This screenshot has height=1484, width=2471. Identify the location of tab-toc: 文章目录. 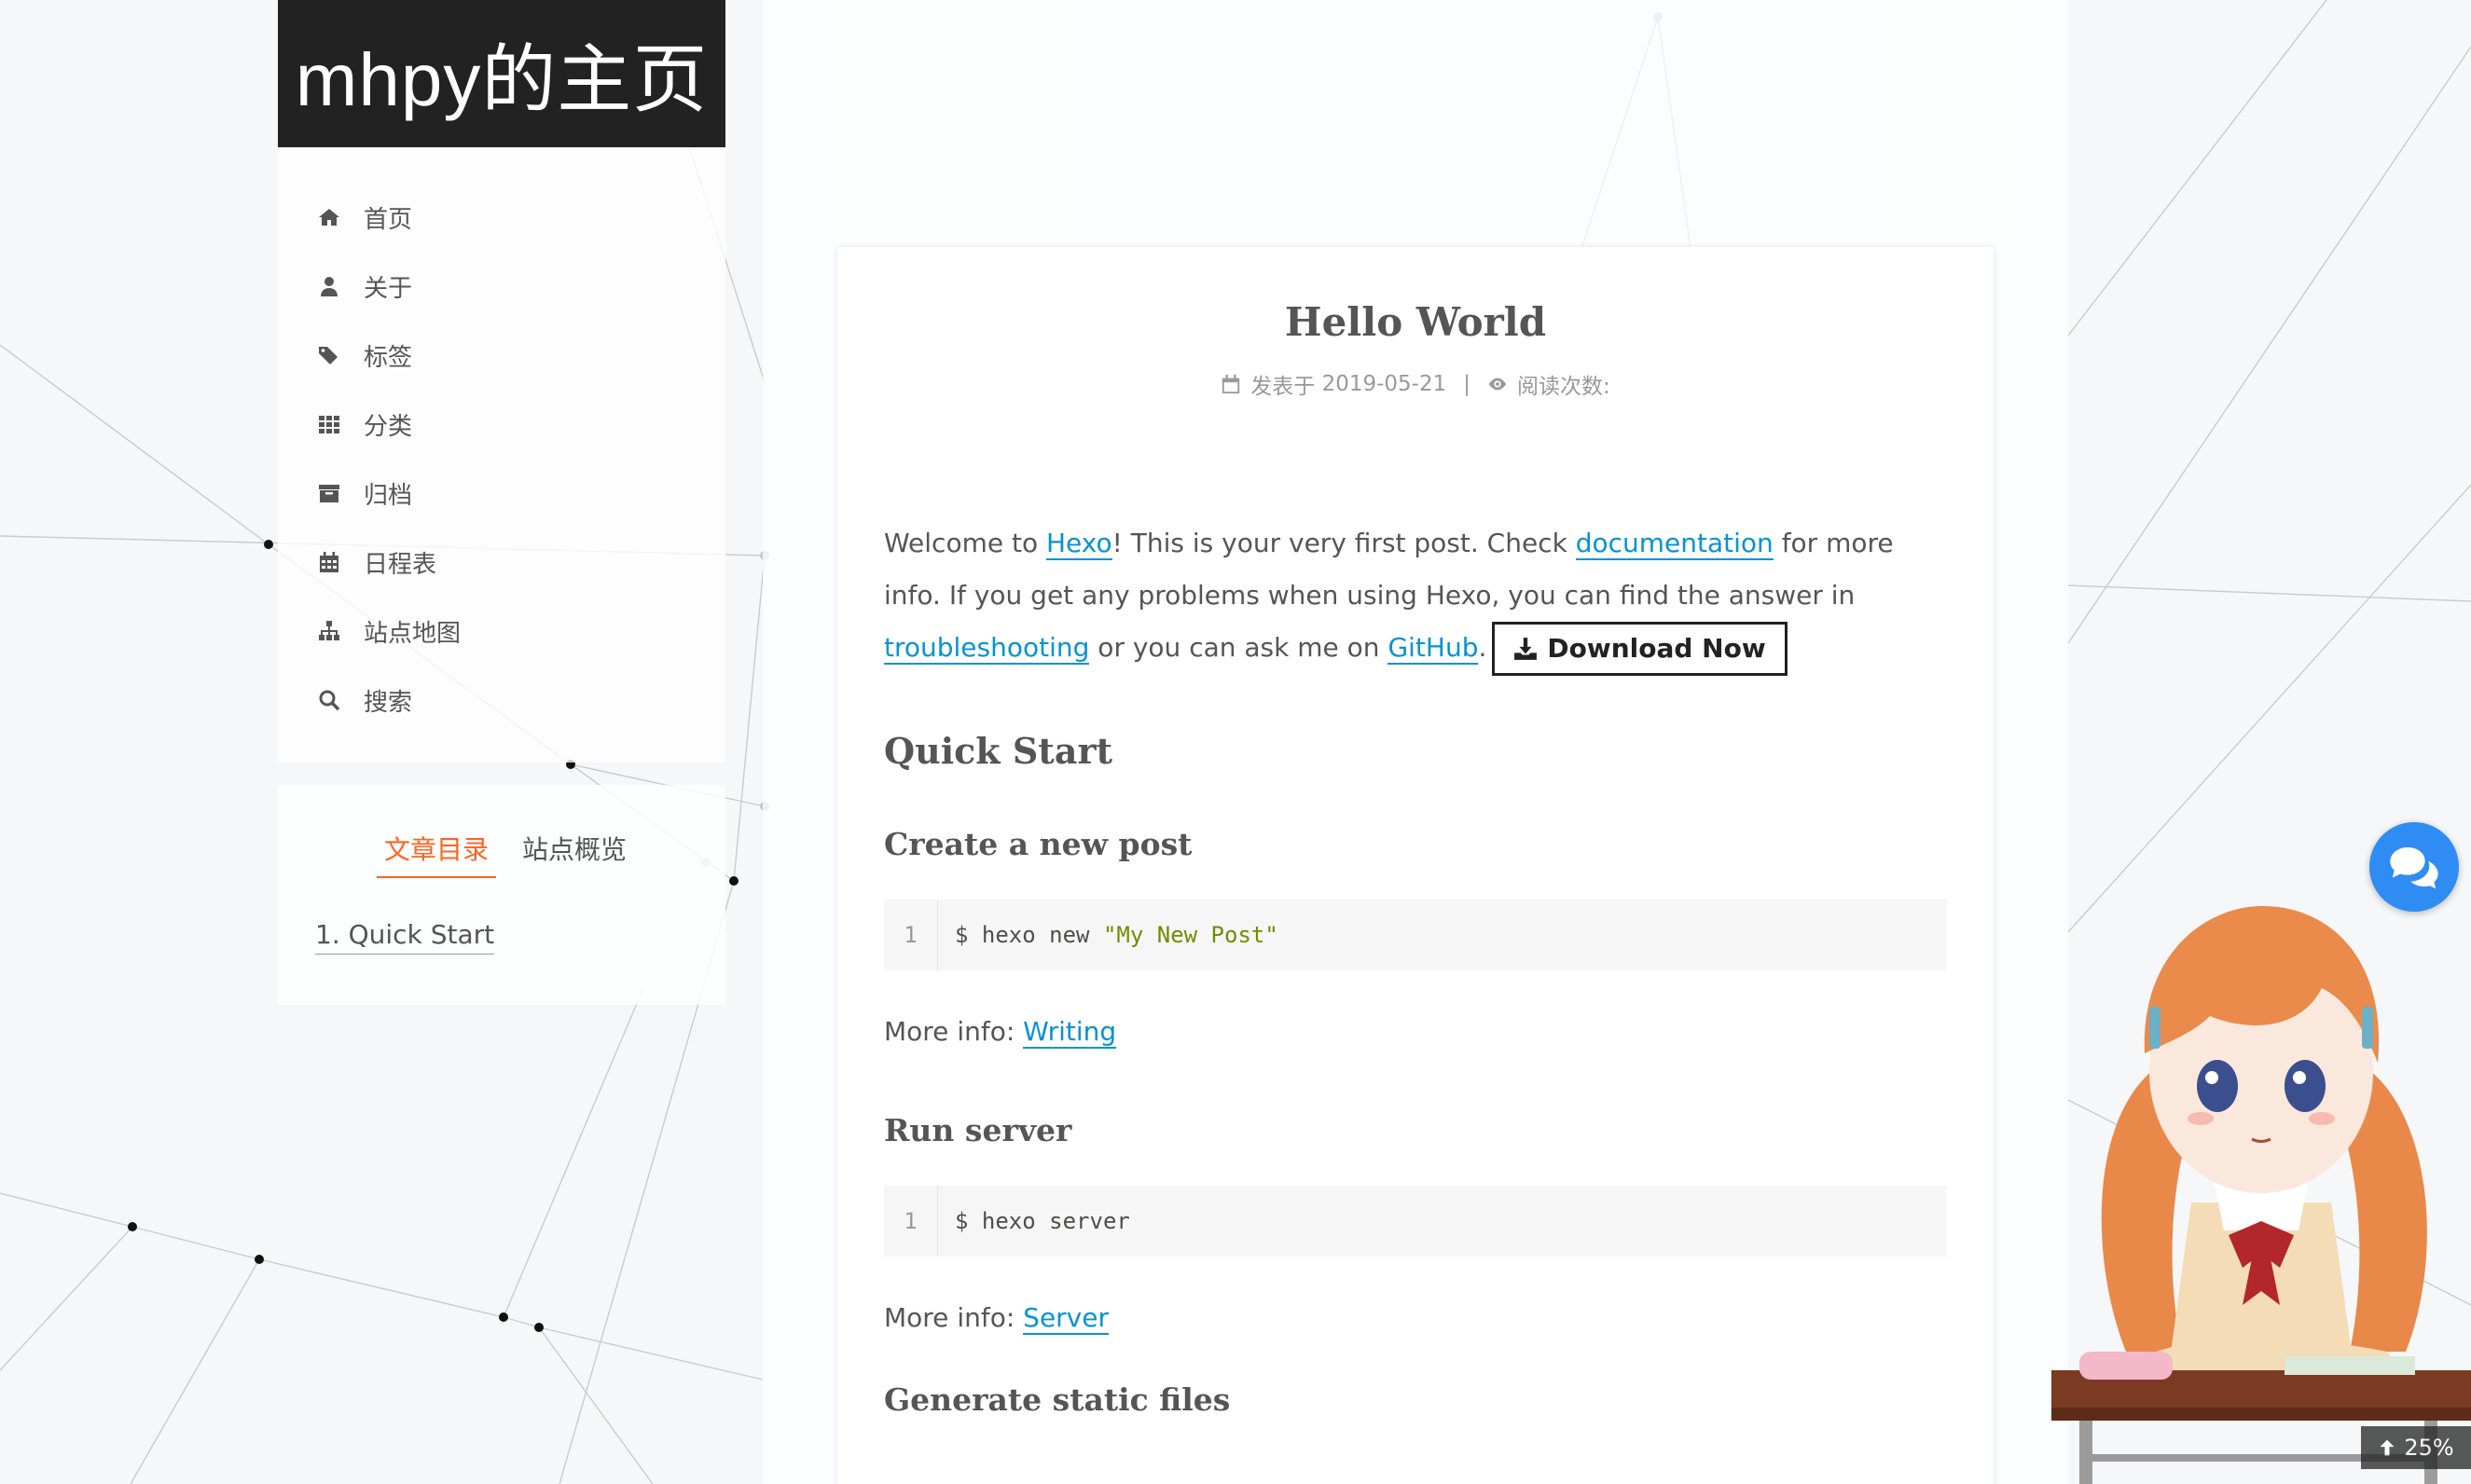
(436, 854).